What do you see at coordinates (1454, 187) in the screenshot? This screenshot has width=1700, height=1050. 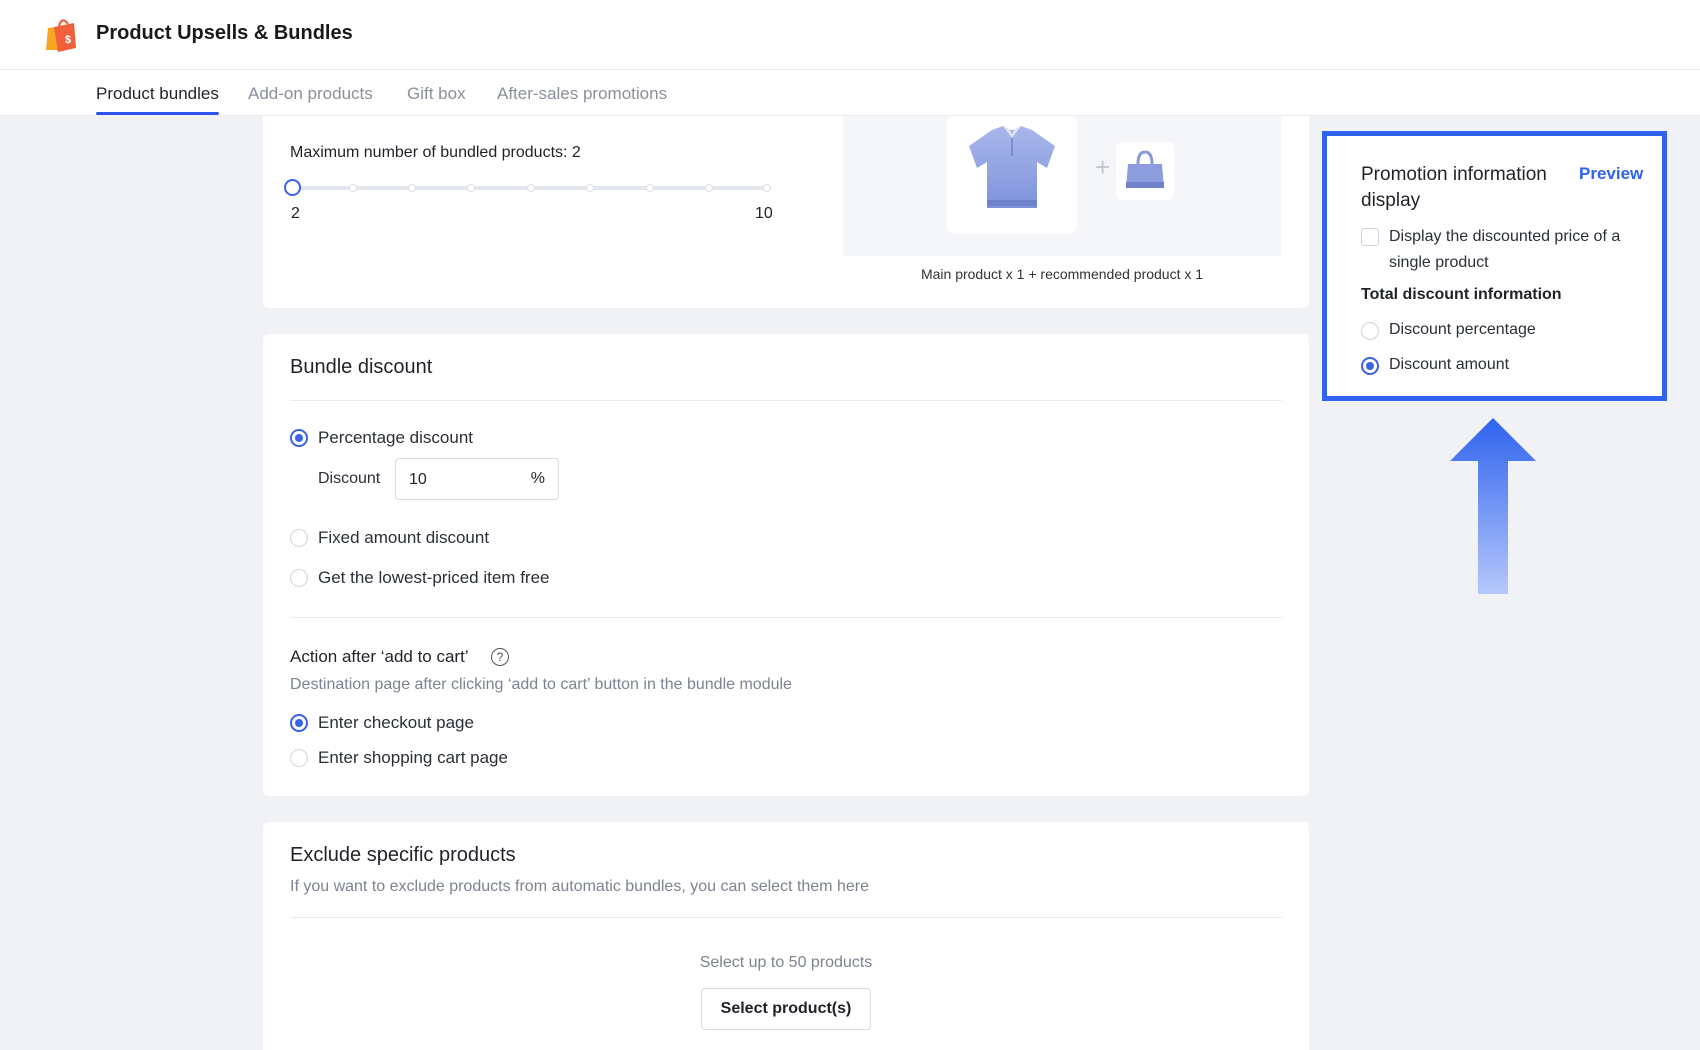 I see `promotion-info-title: Promotion information display` at bounding box center [1454, 187].